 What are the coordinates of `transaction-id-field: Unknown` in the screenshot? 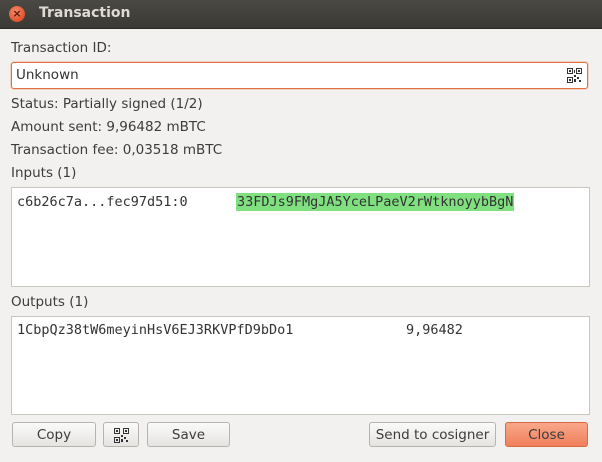 It's located at (299, 75).